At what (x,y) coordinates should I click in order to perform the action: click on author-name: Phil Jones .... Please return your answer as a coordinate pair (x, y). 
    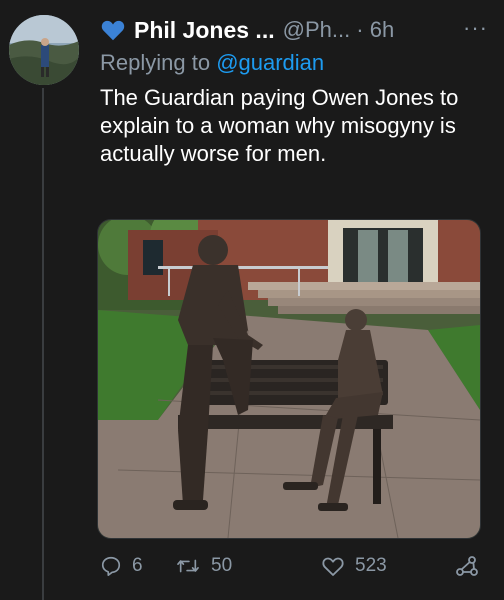
    Looking at the image, I should click on (204, 30).